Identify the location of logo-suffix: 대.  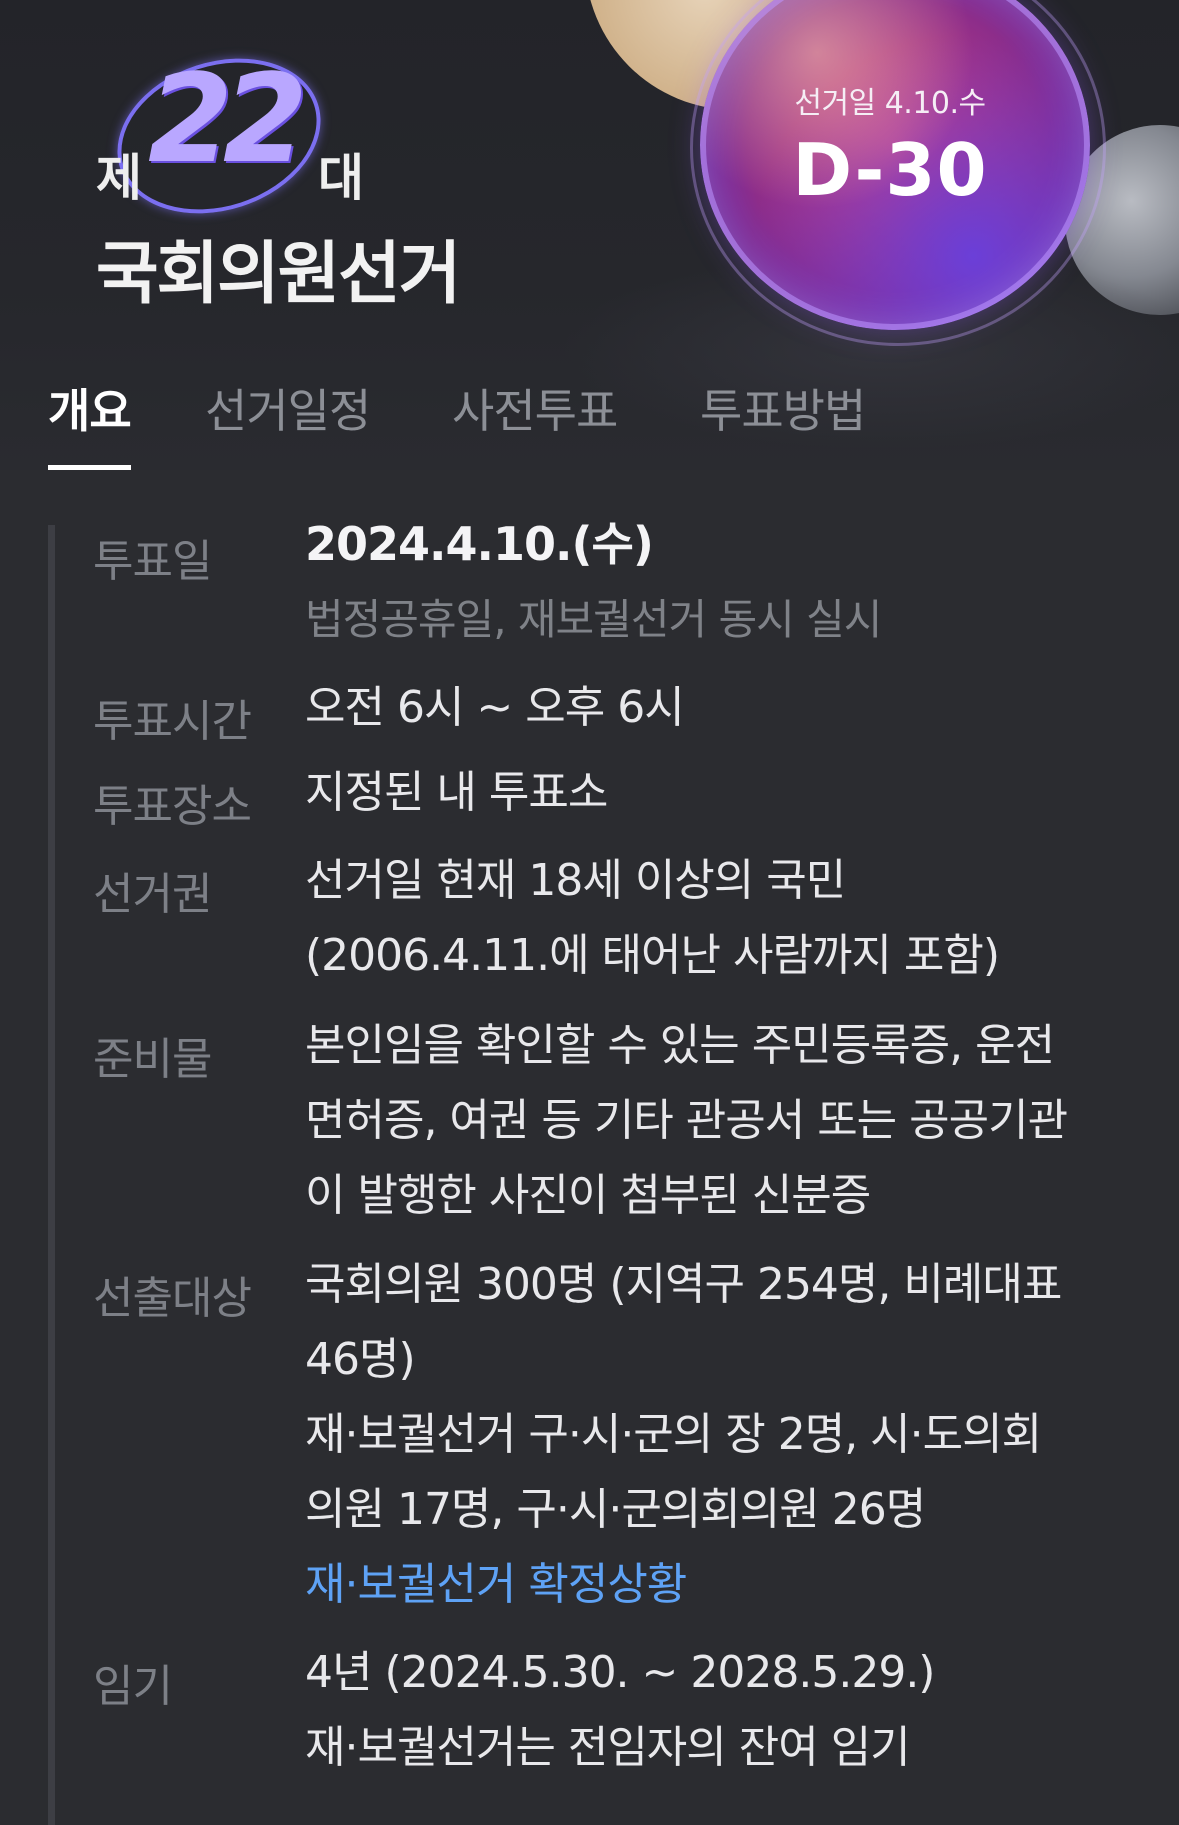
(341, 178).